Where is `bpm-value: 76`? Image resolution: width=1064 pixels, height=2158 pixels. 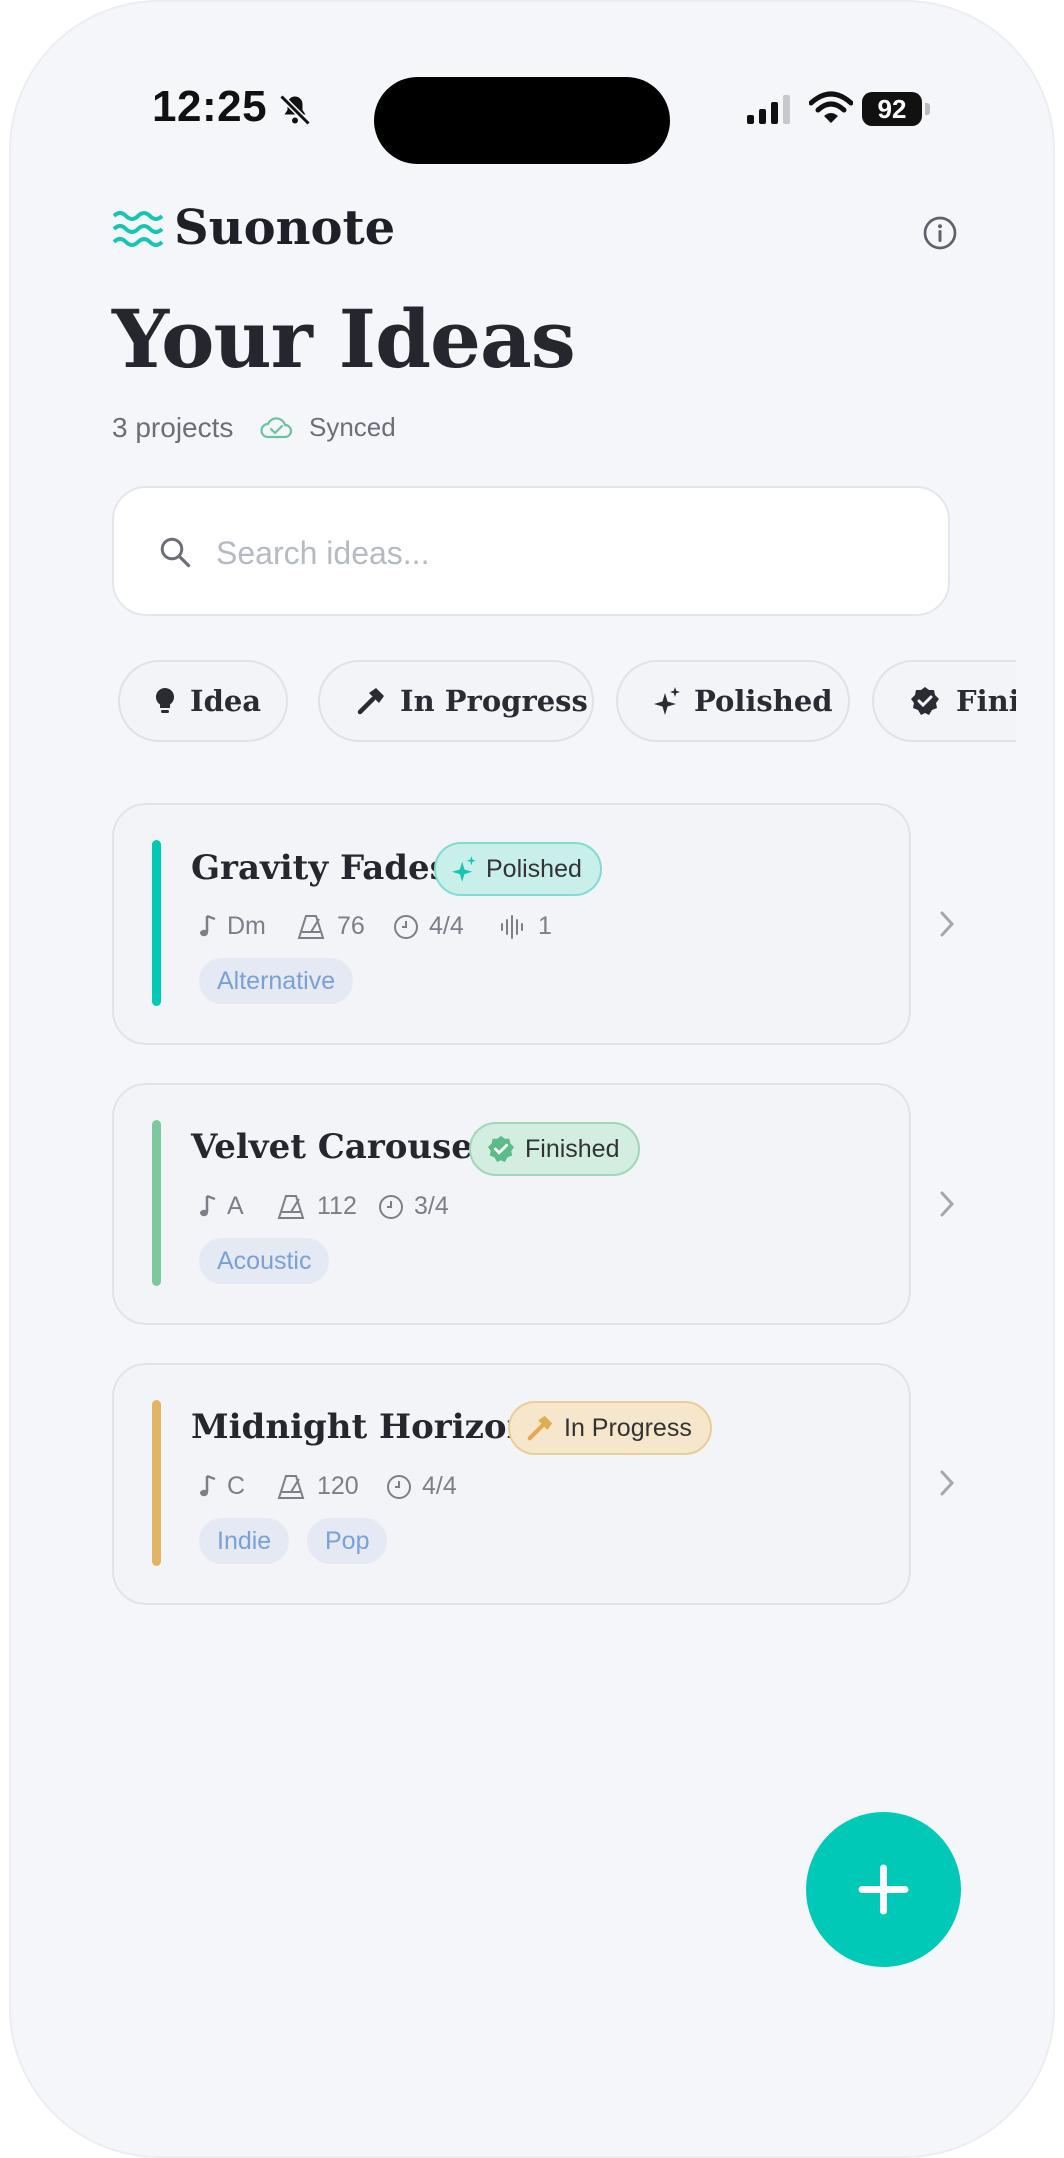
bpm-value: 76 is located at coordinates (351, 926).